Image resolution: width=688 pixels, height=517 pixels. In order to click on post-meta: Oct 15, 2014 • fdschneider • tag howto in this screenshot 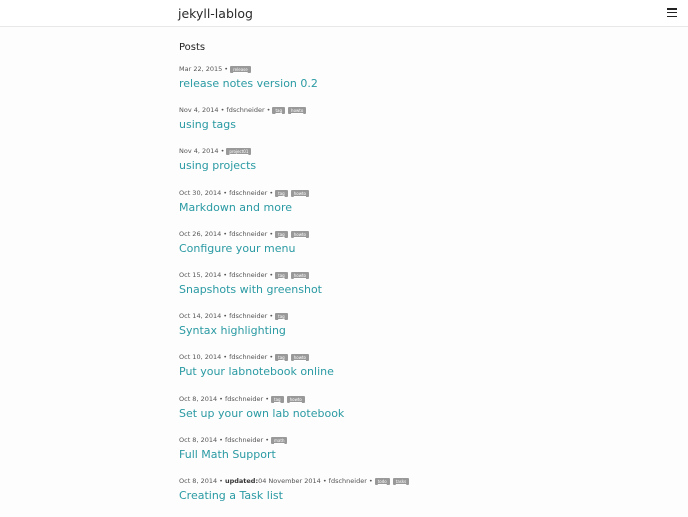, I will do `click(409, 275)`.